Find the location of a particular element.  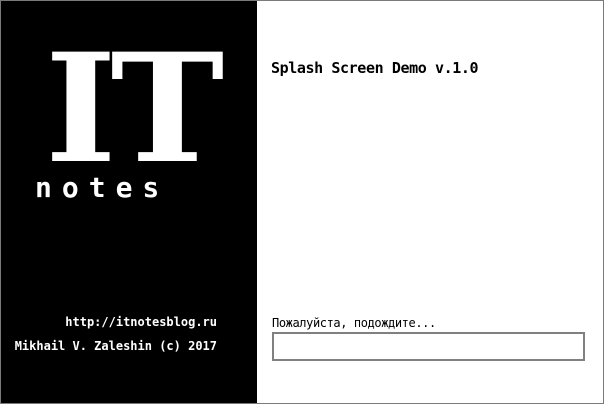

app-title: Splash Screen Demo v.1.0 is located at coordinates (375, 68).